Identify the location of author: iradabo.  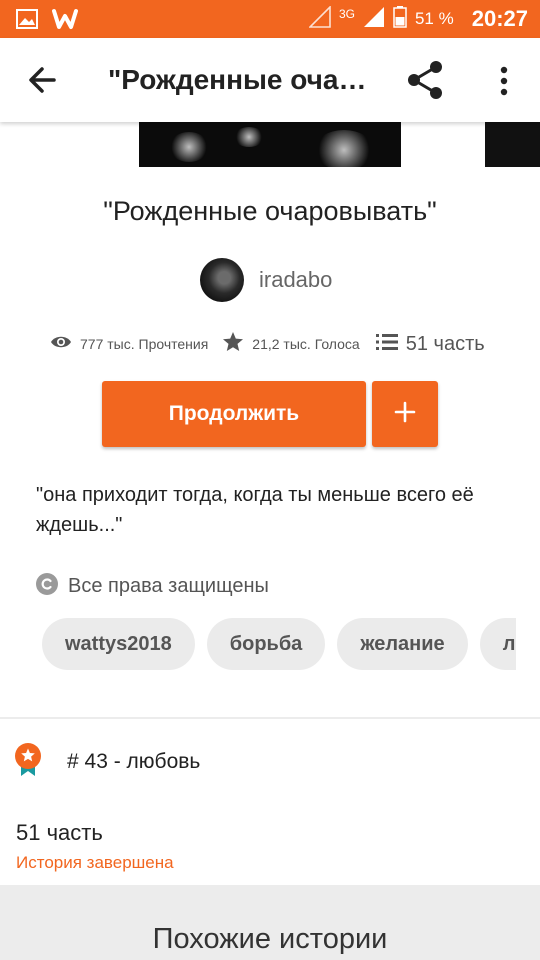
(266, 280).